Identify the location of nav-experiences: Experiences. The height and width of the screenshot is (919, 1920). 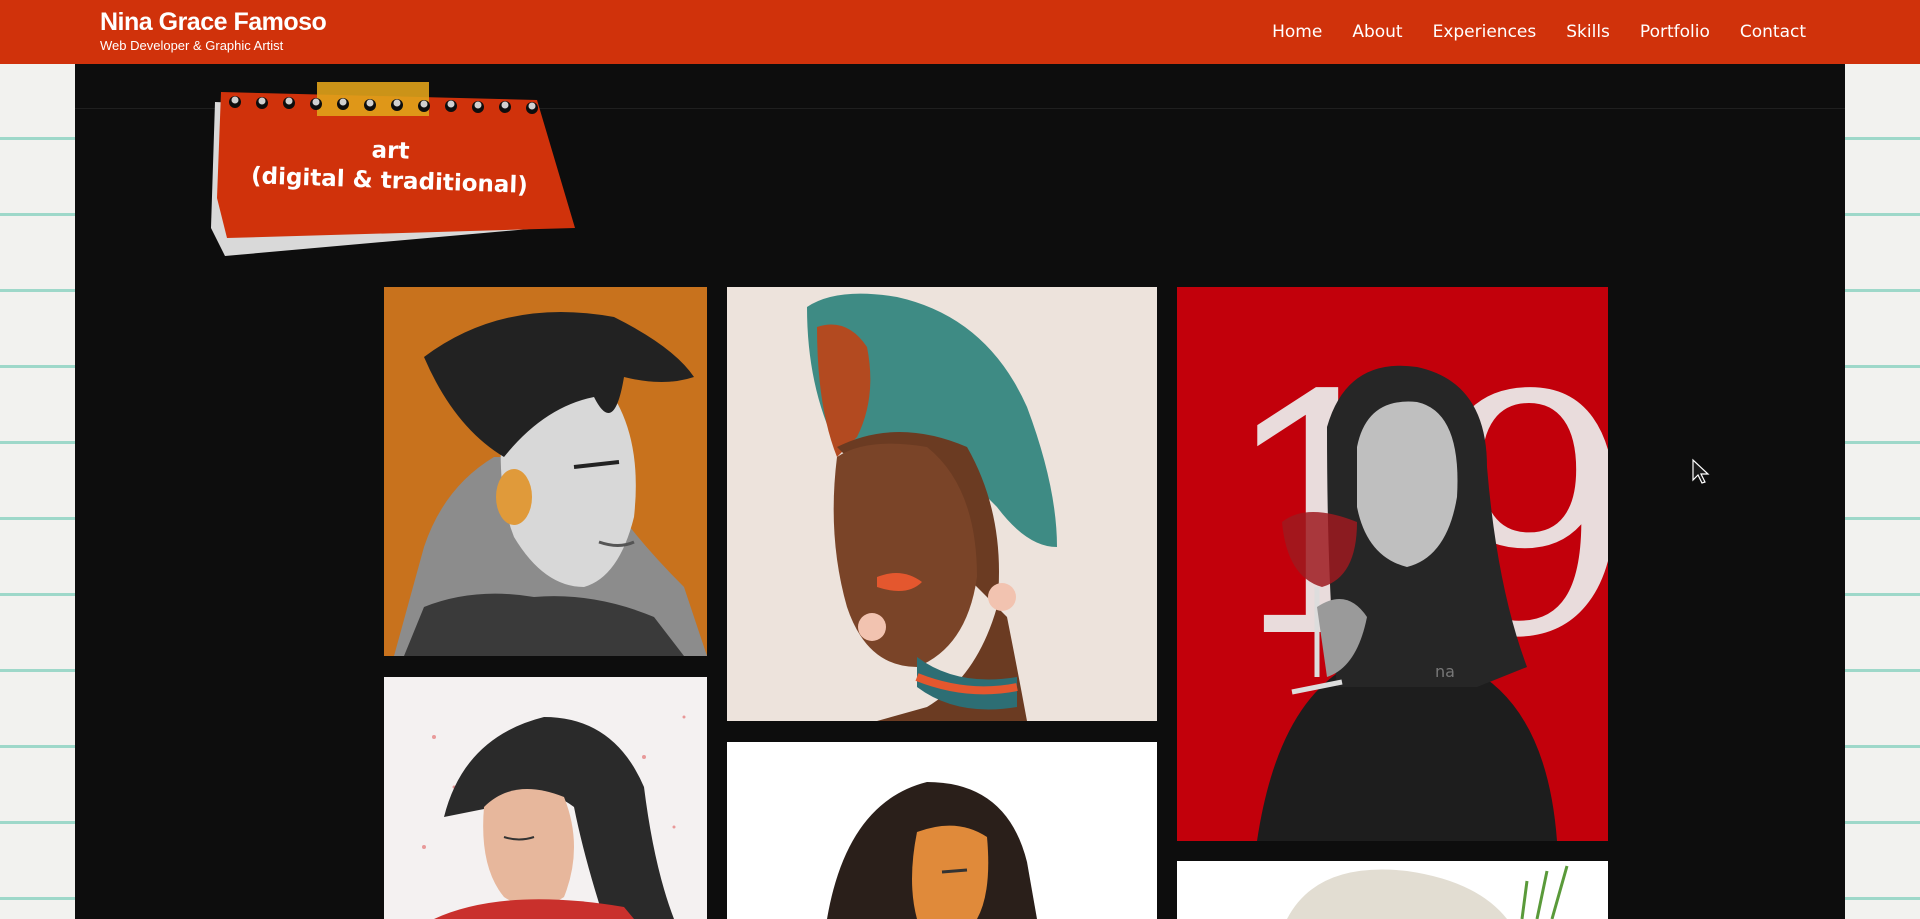
(1485, 32).